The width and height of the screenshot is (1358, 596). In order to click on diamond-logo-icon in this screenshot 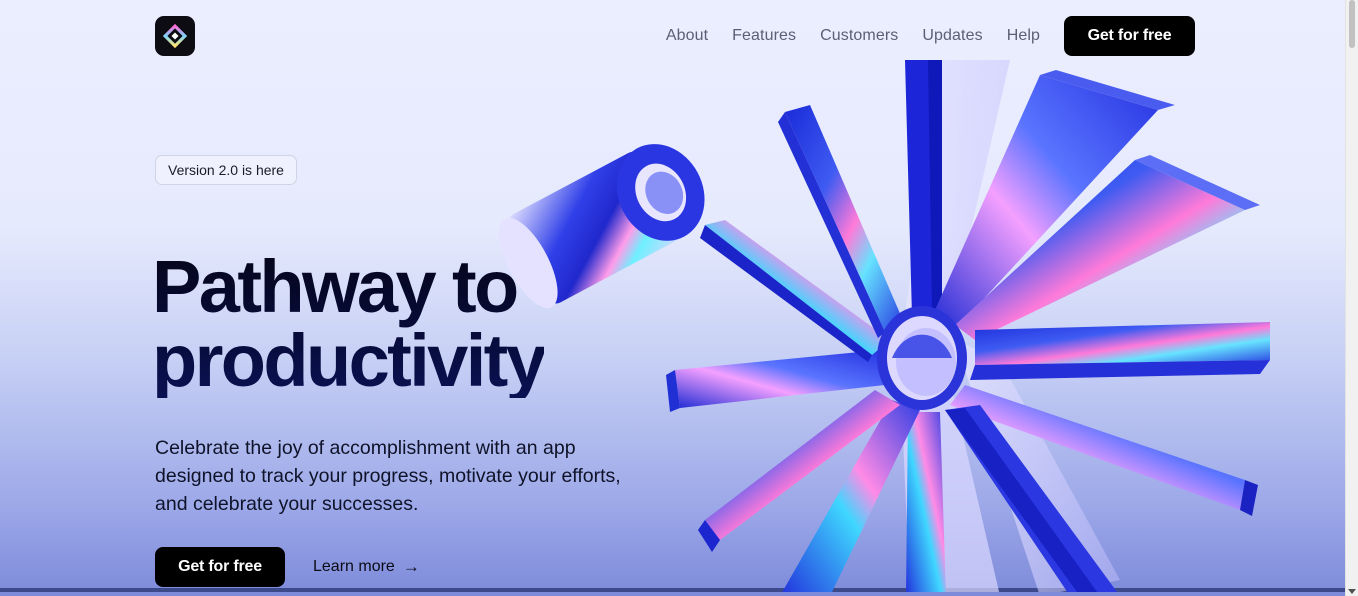, I will do `click(175, 36)`.